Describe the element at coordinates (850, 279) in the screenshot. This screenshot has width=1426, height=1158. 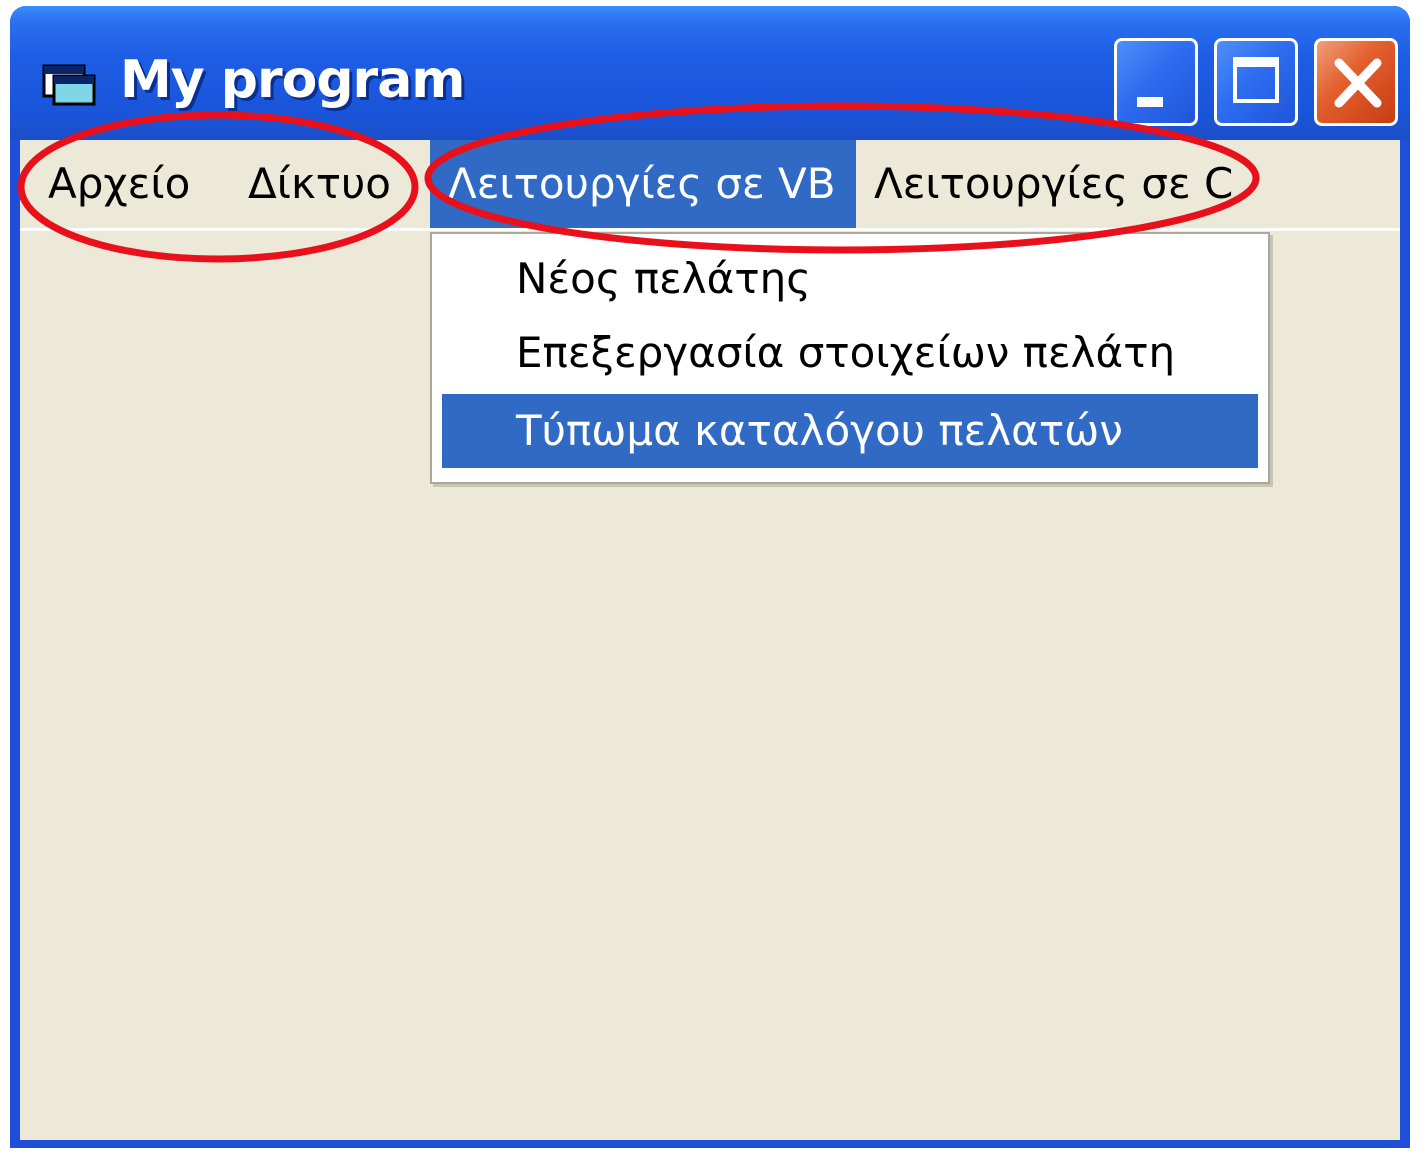
I see `menu-option-new-customer: Νέος πελάτης` at that location.